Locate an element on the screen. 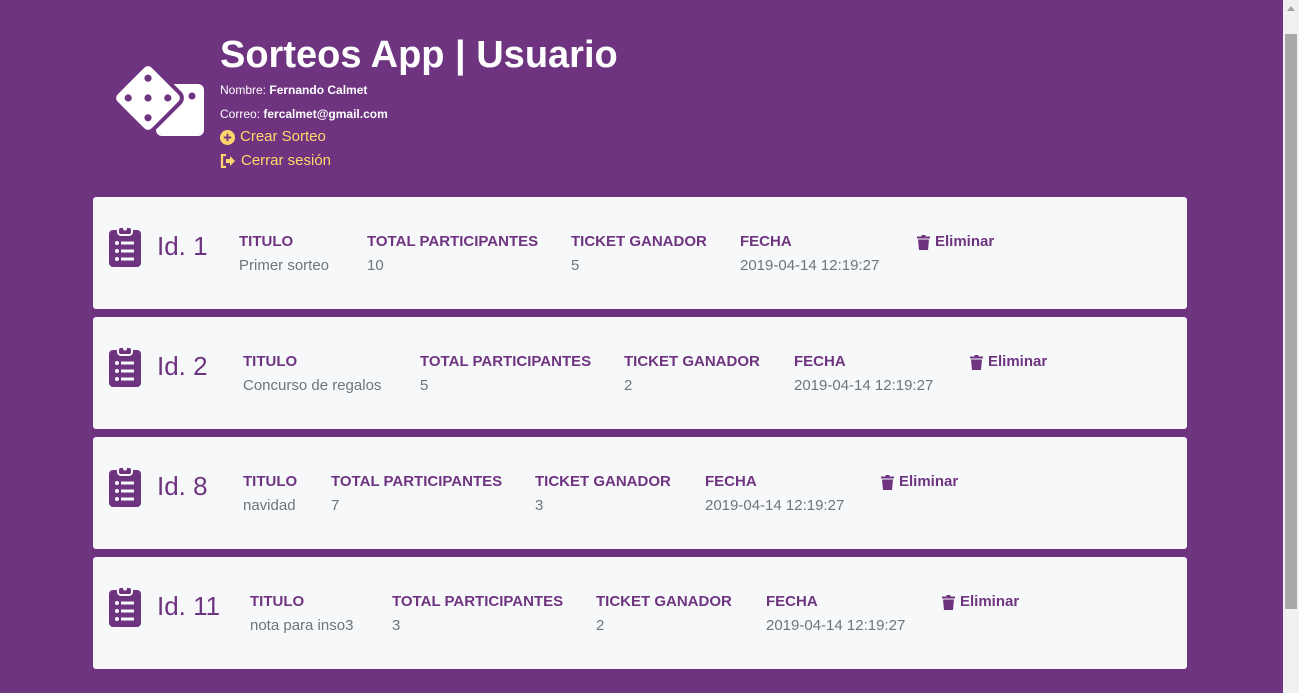  title-column: TITULO navidad is located at coordinates (270, 494).